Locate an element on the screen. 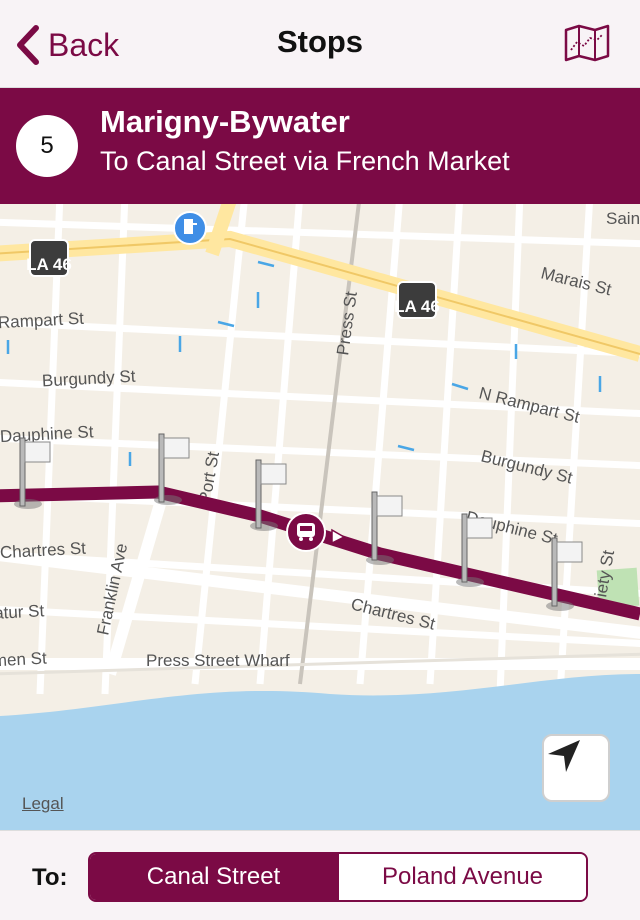  navigation-bar: Back Stops is located at coordinates (320, 44).